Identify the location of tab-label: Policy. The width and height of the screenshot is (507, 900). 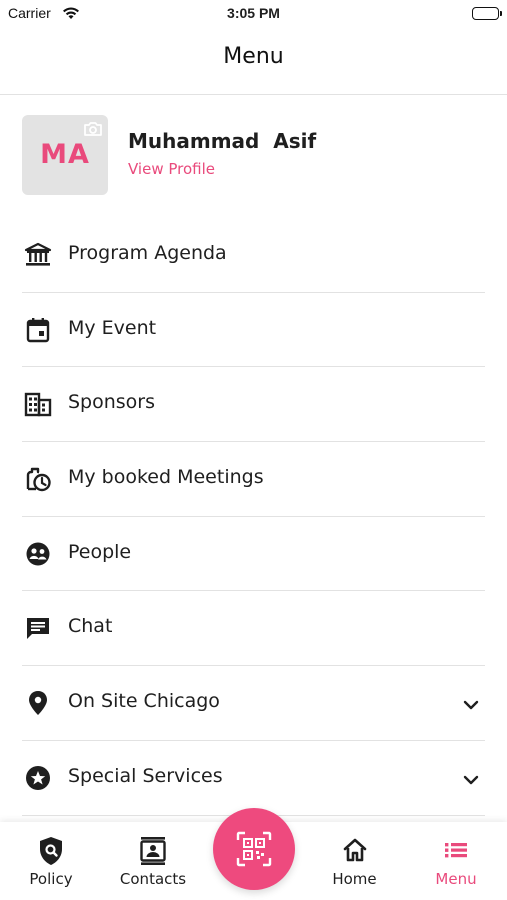
(51, 879).